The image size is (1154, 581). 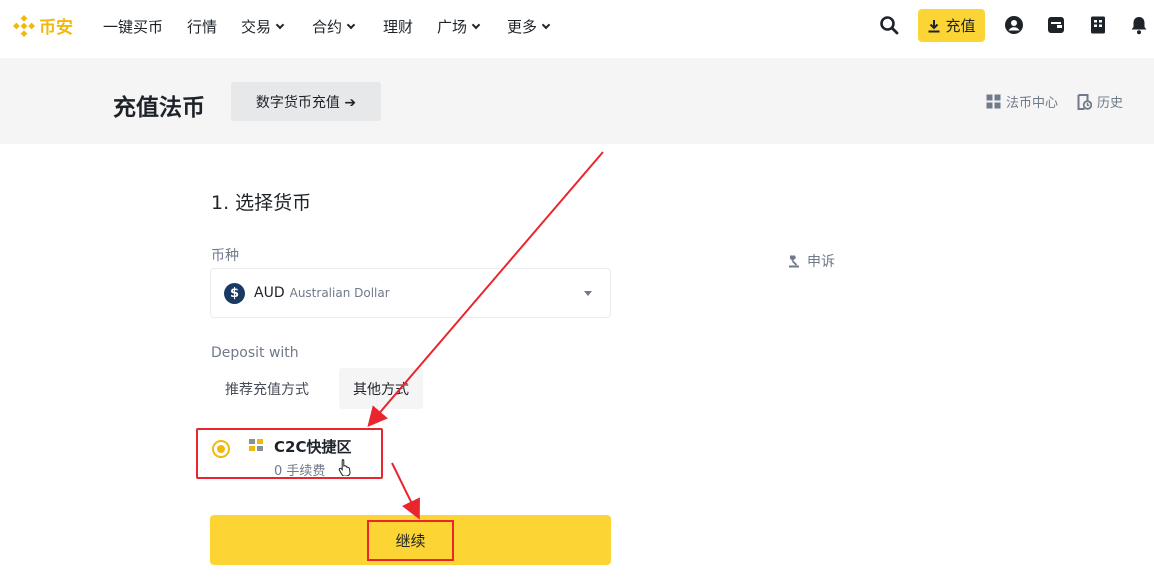 What do you see at coordinates (344, 467) in the screenshot?
I see `hand-cursor-icon` at bounding box center [344, 467].